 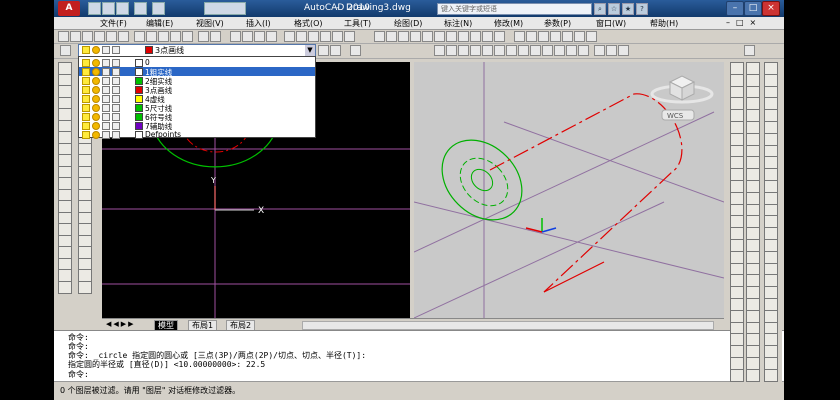 I want to click on layer-states-icon, so click(x=355, y=50).